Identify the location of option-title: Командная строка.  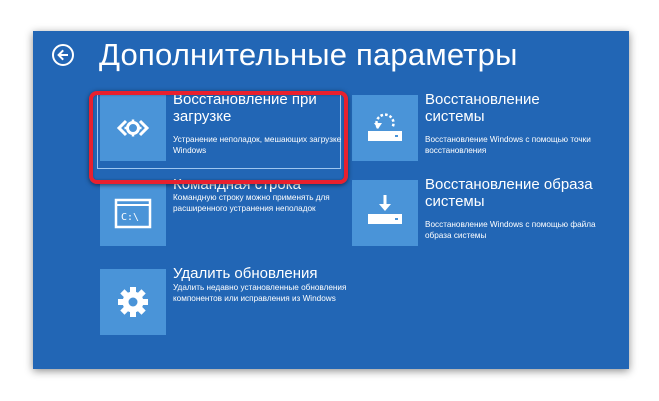
(237, 184).